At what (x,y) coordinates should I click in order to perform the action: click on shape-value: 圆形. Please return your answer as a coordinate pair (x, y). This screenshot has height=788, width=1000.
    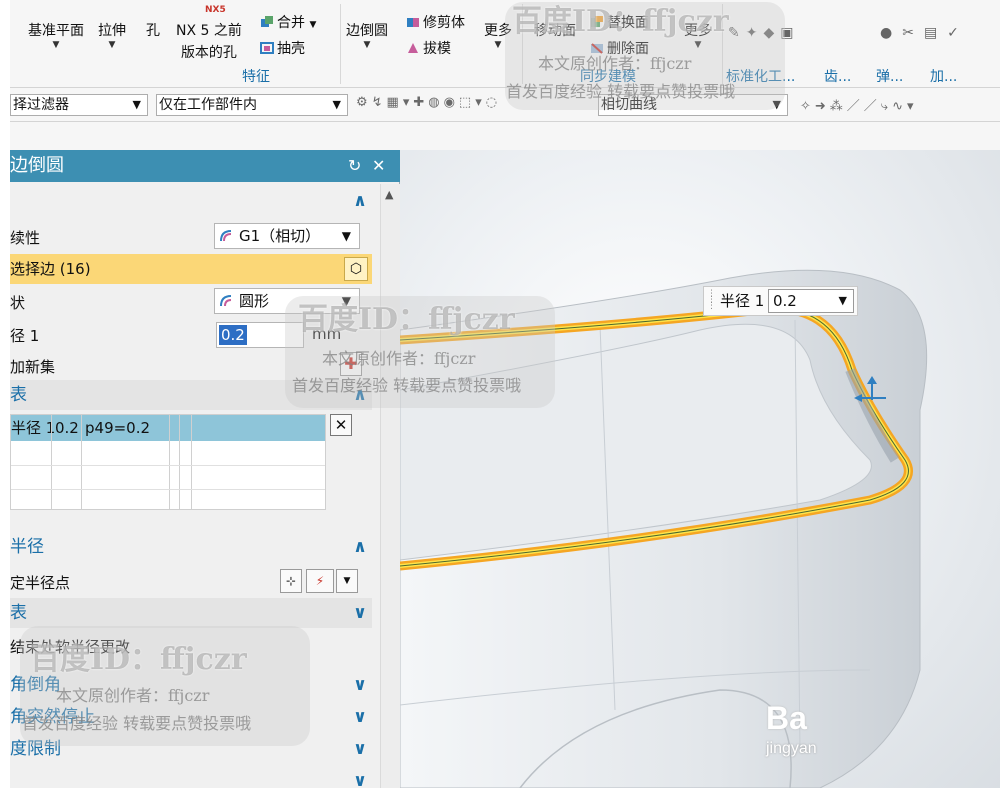
    Looking at the image, I should click on (254, 301).